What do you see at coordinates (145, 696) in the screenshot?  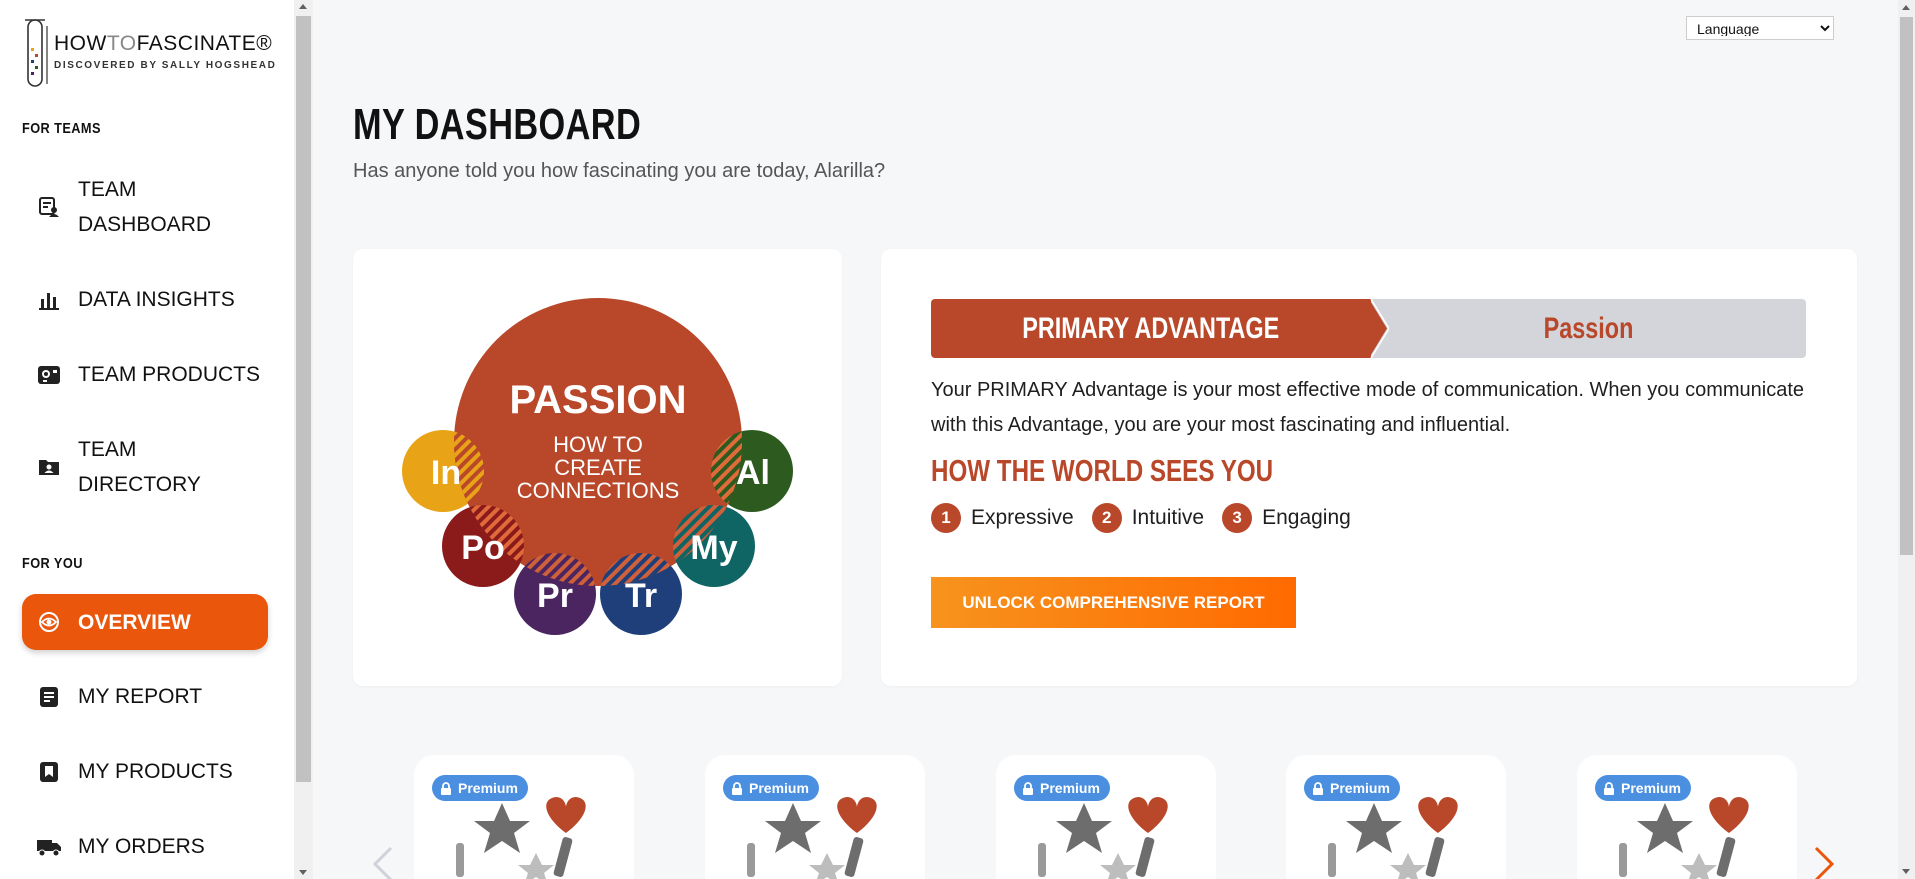 I see `nav-my-report: MY REPORT` at bounding box center [145, 696].